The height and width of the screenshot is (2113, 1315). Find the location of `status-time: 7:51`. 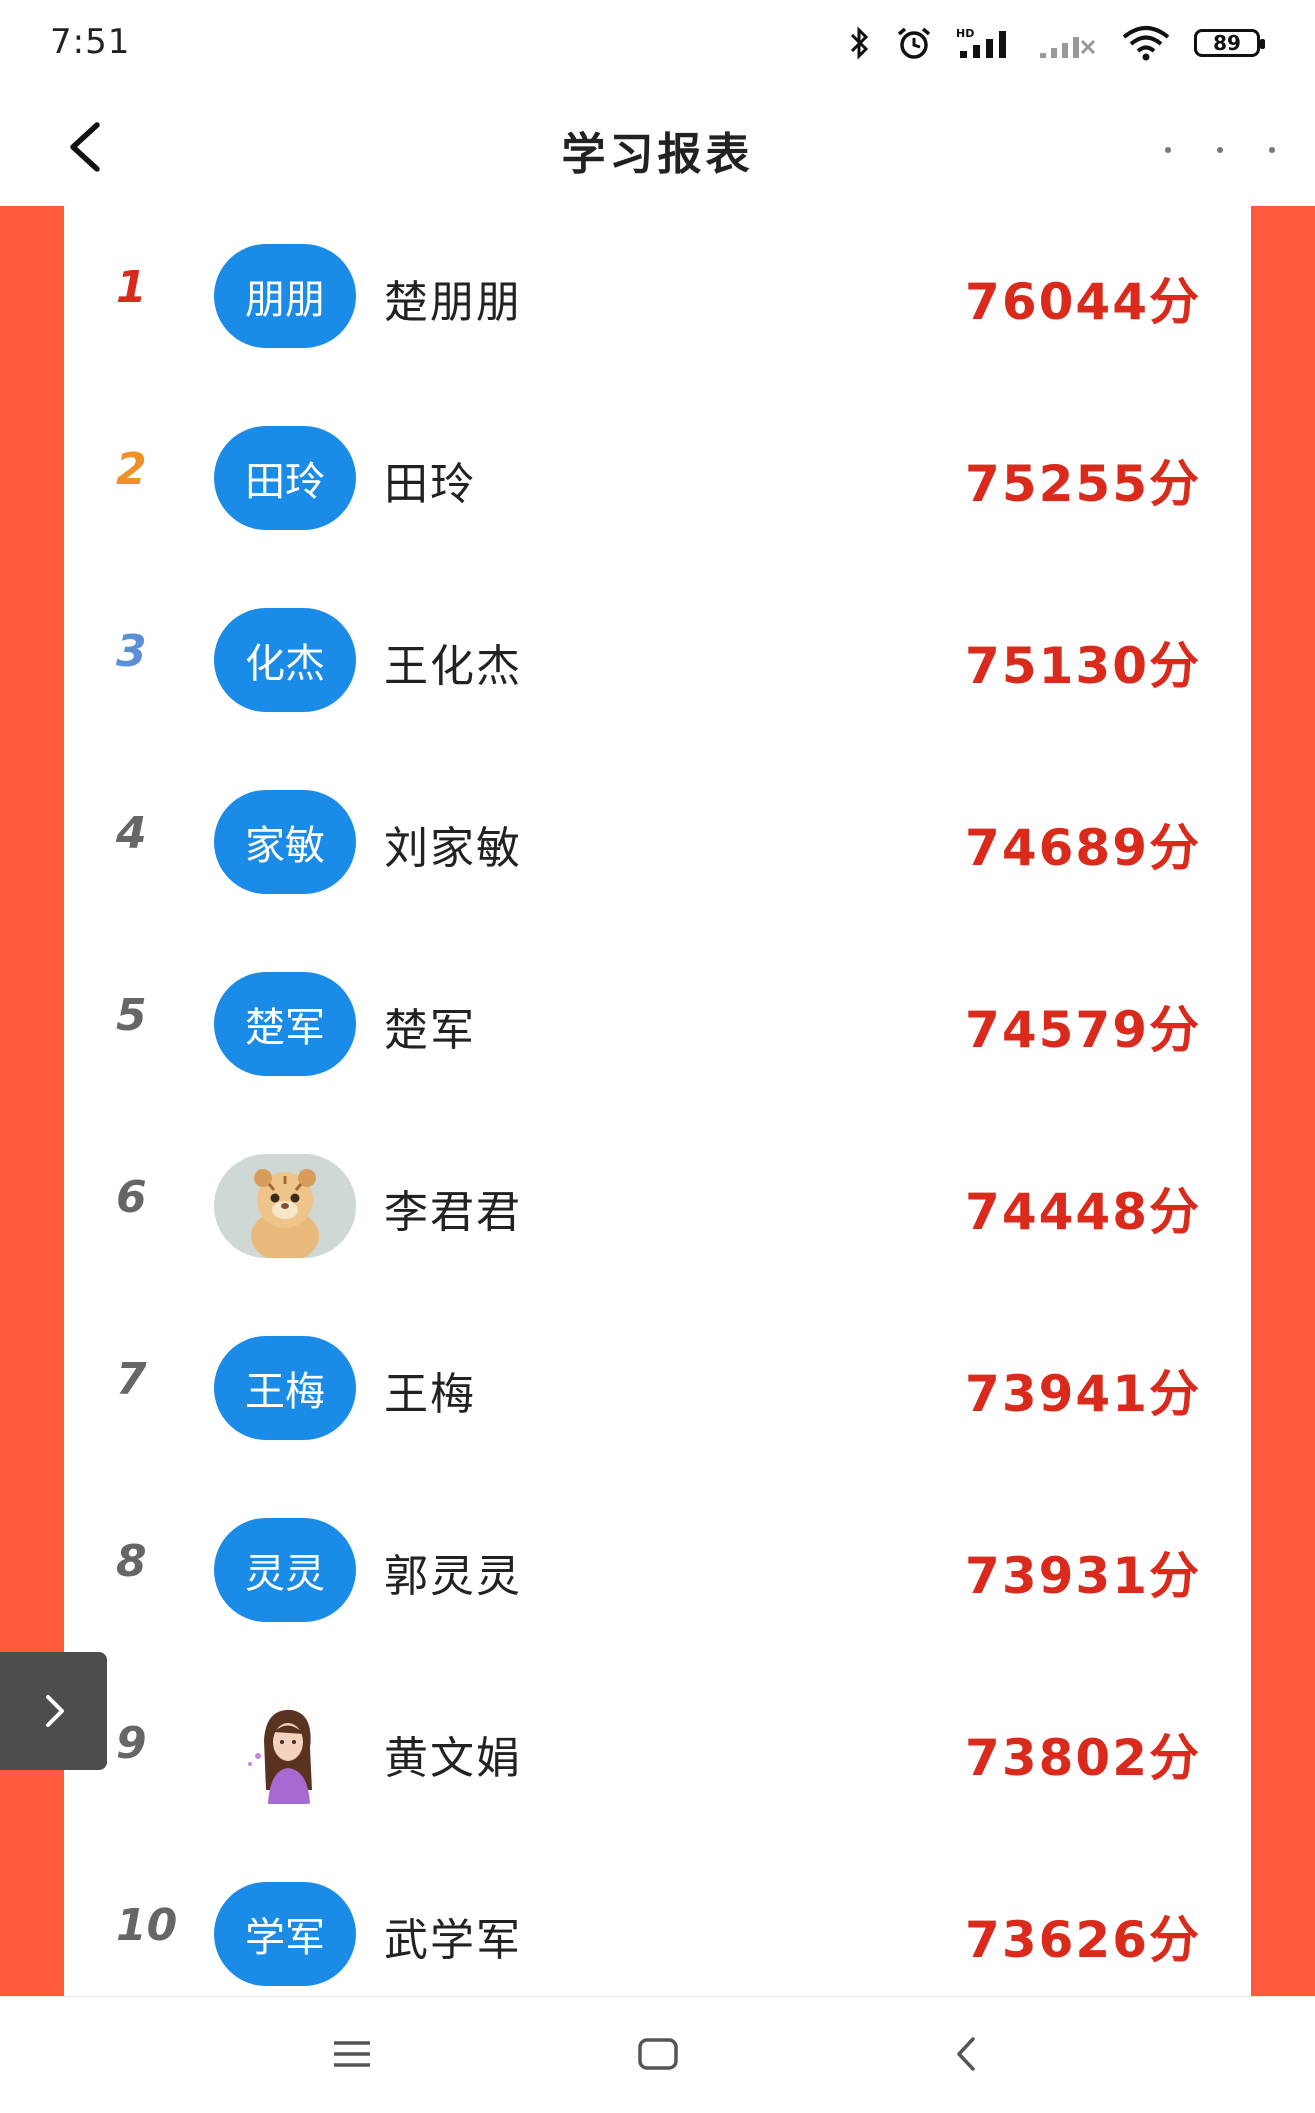

status-time: 7:51 is located at coordinates (90, 42).